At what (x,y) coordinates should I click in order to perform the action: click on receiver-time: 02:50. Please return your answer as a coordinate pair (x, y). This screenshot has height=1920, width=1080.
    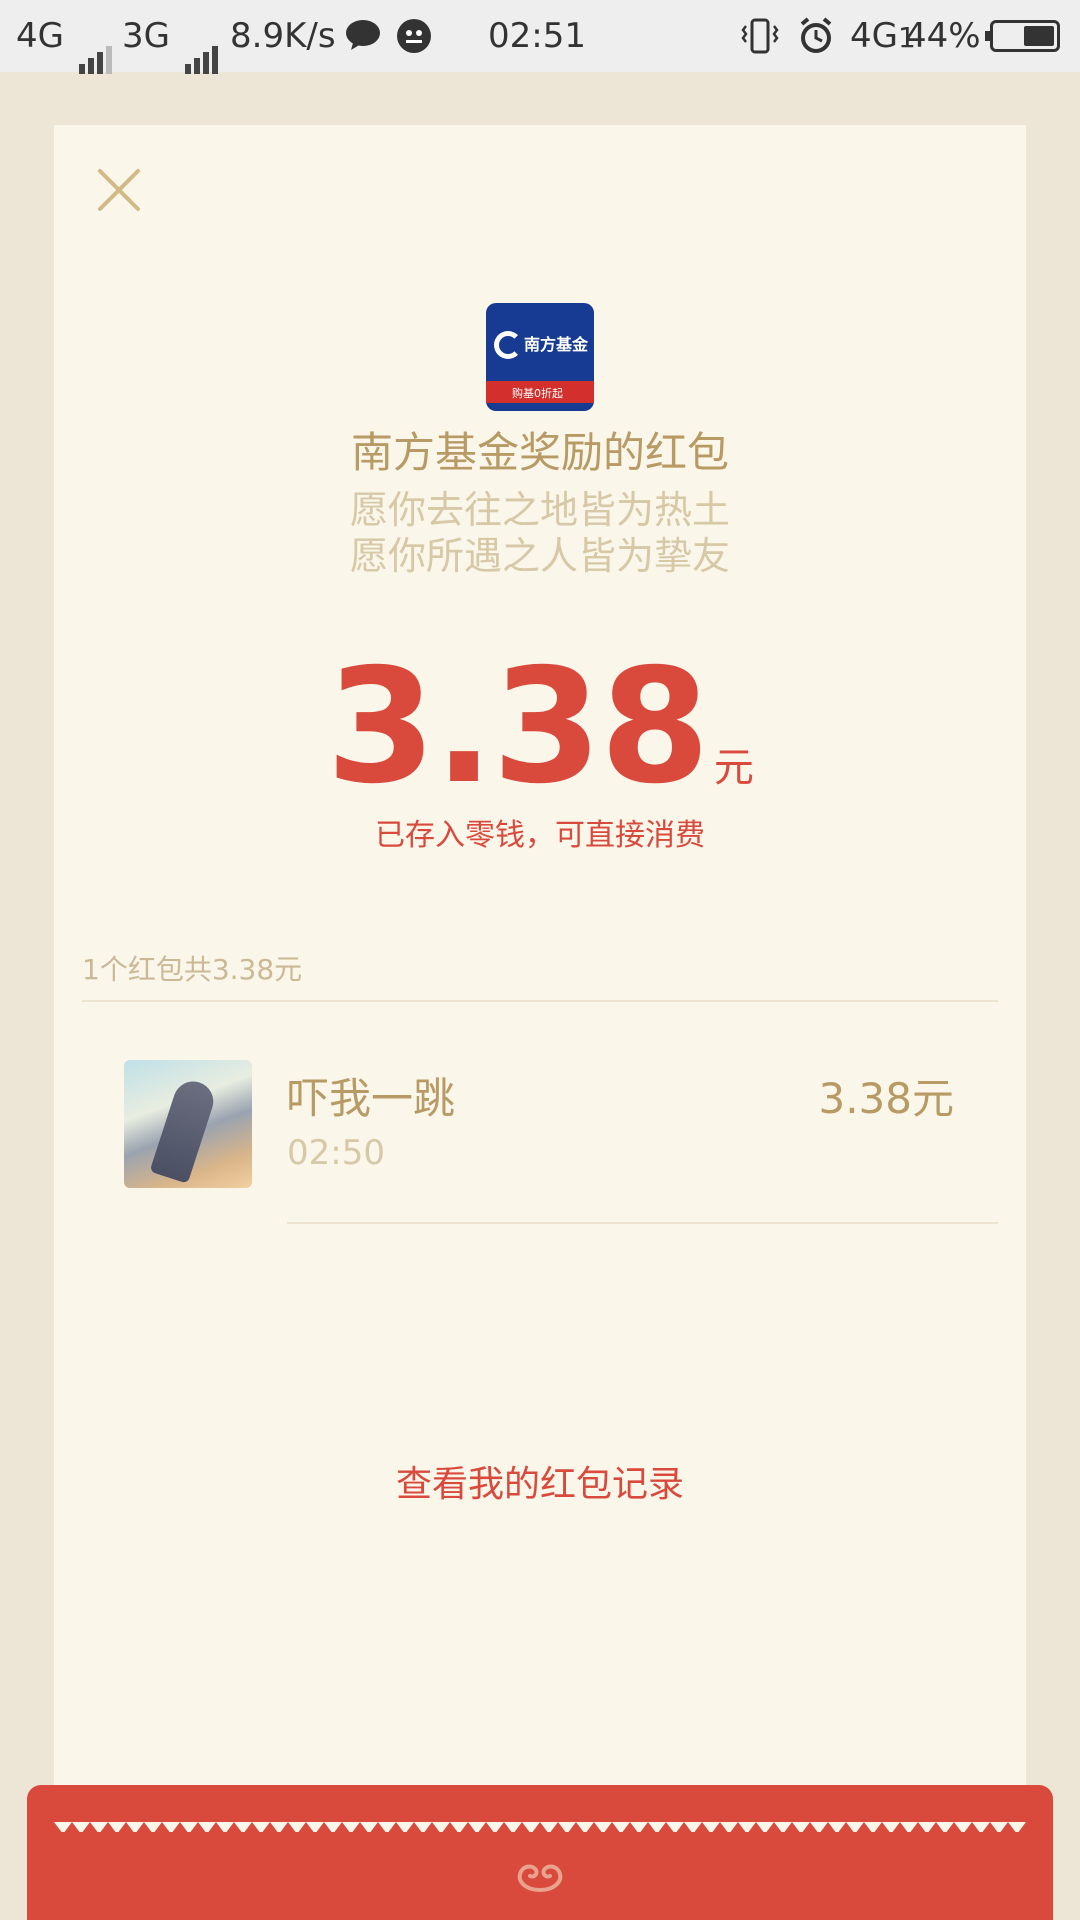
    Looking at the image, I should click on (336, 1153).